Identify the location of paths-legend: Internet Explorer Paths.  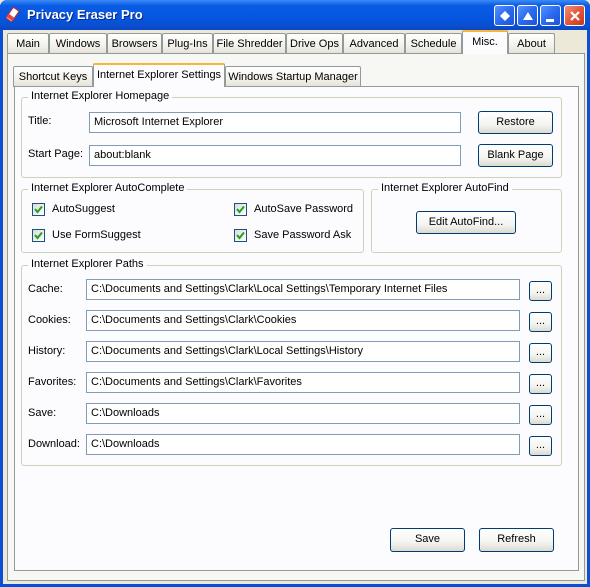
(87, 264).